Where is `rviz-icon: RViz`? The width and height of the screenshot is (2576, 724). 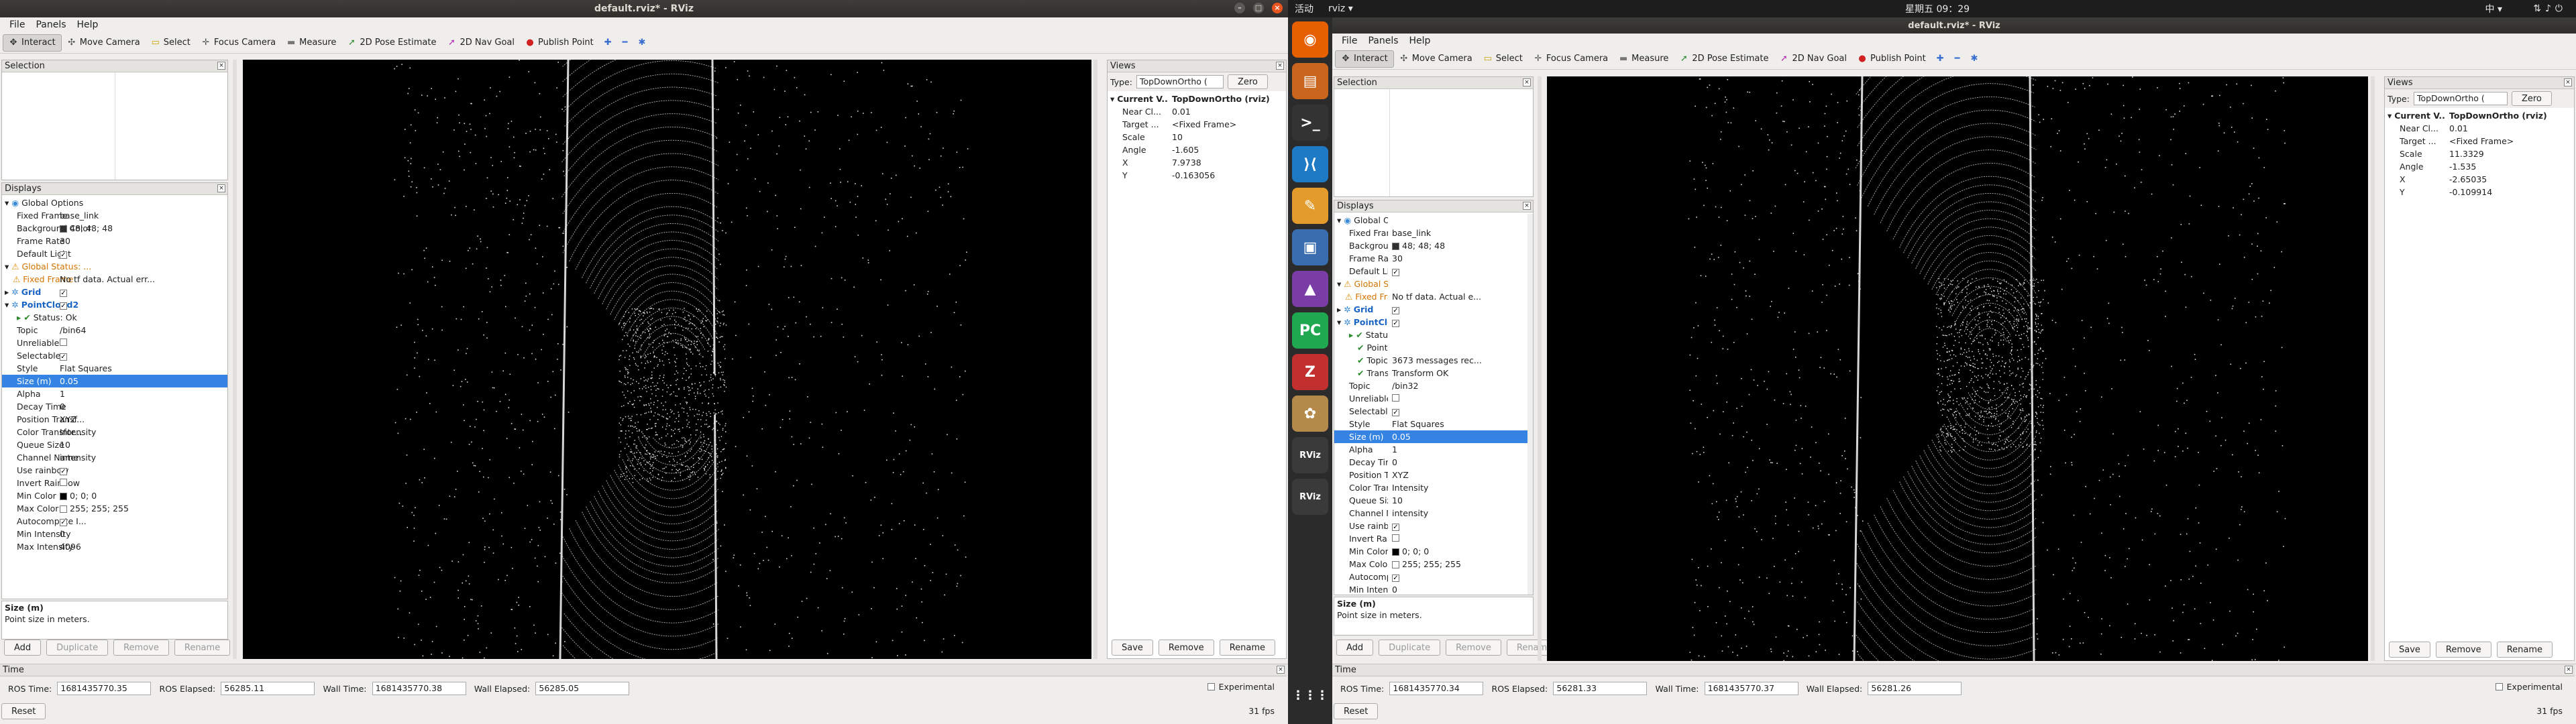 rviz-icon: RViz is located at coordinates (1310, 455).